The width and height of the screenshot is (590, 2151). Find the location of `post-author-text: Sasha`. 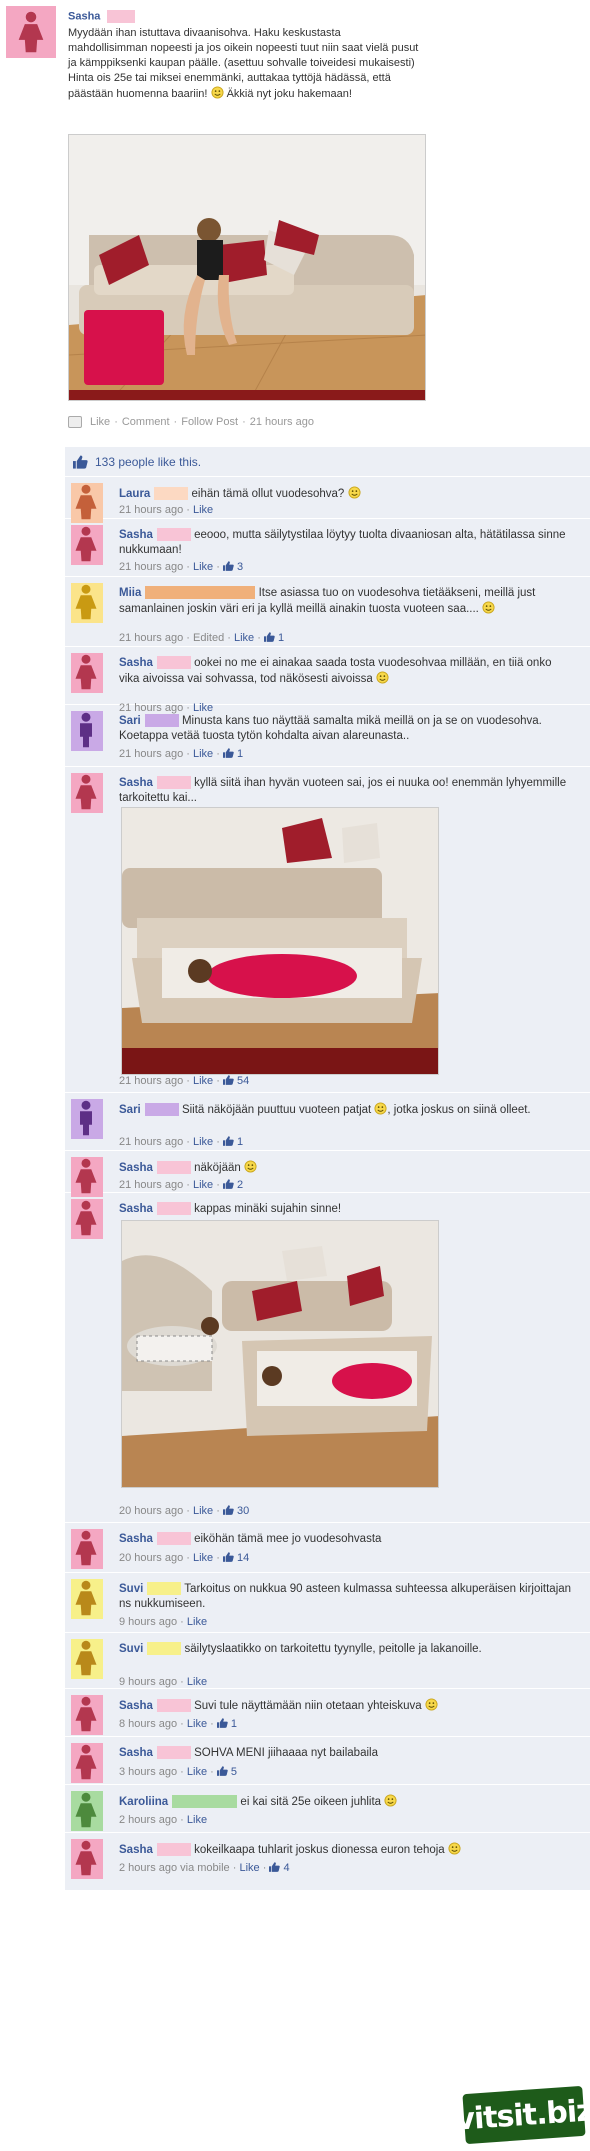

post-author-text: Sasha is located at coordinates (84, 16).